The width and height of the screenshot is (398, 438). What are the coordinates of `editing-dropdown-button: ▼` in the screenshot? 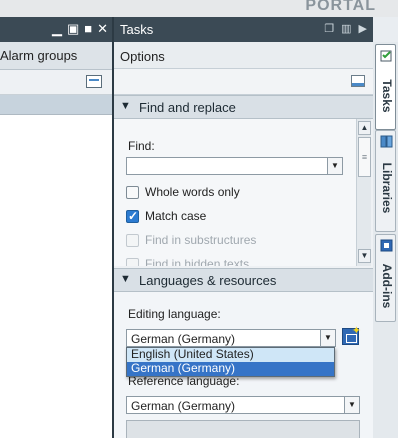 It's located at (327, 338).